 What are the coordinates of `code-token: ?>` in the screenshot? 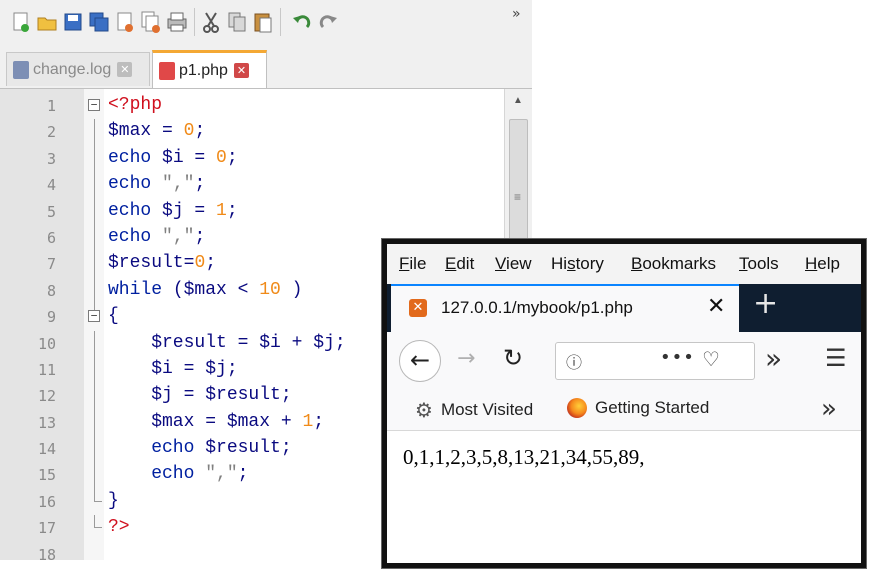 It's located at (119, 527).